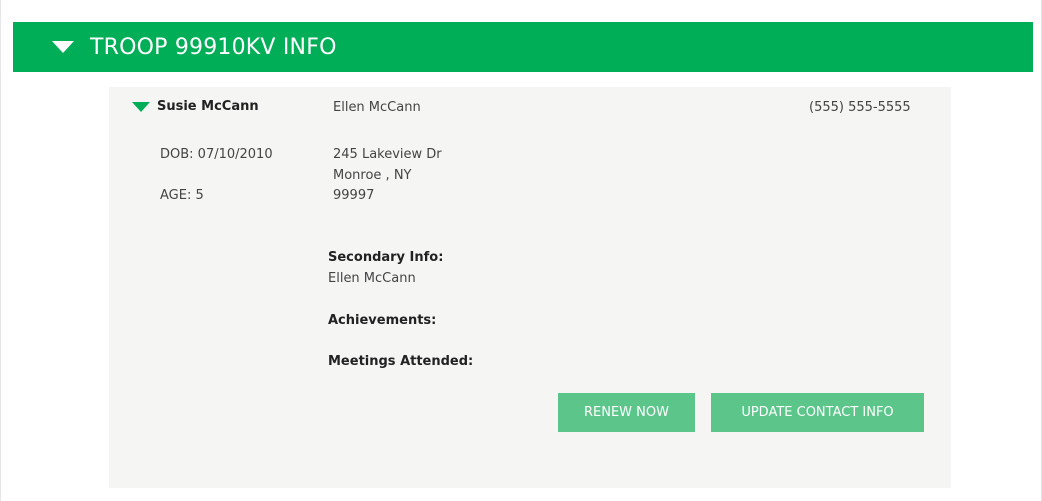  What do you see at coordinates (401, 361) in the screenshot?
I see `meetings-attended-label: Meetings Attended:` at bounding box center [401, 361].